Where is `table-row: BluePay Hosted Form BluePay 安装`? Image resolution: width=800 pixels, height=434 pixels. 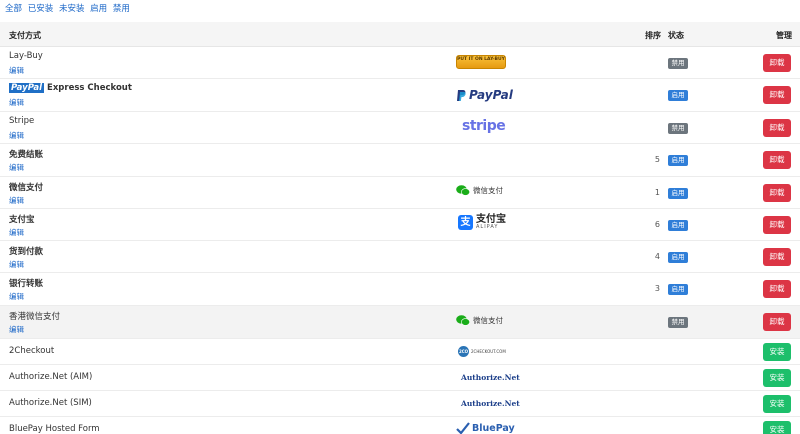 table-row: BluePay Hosted Form BluePay 安装 is located at coordinates (400, 425).